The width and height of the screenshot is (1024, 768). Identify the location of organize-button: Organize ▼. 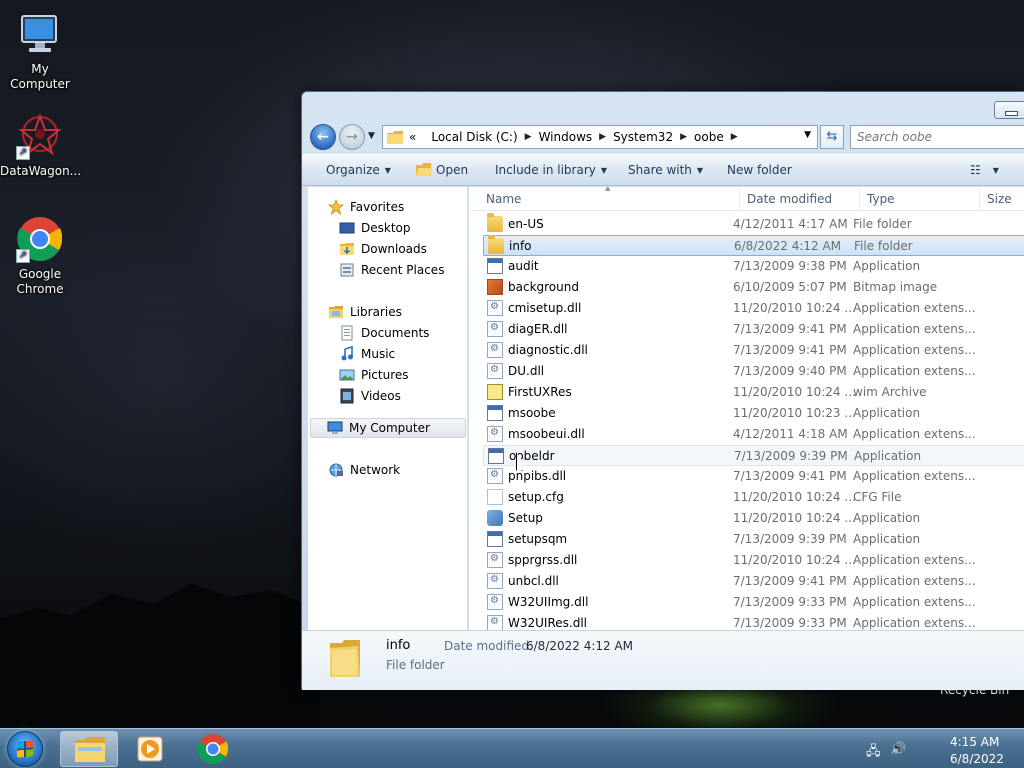
(358, 170).